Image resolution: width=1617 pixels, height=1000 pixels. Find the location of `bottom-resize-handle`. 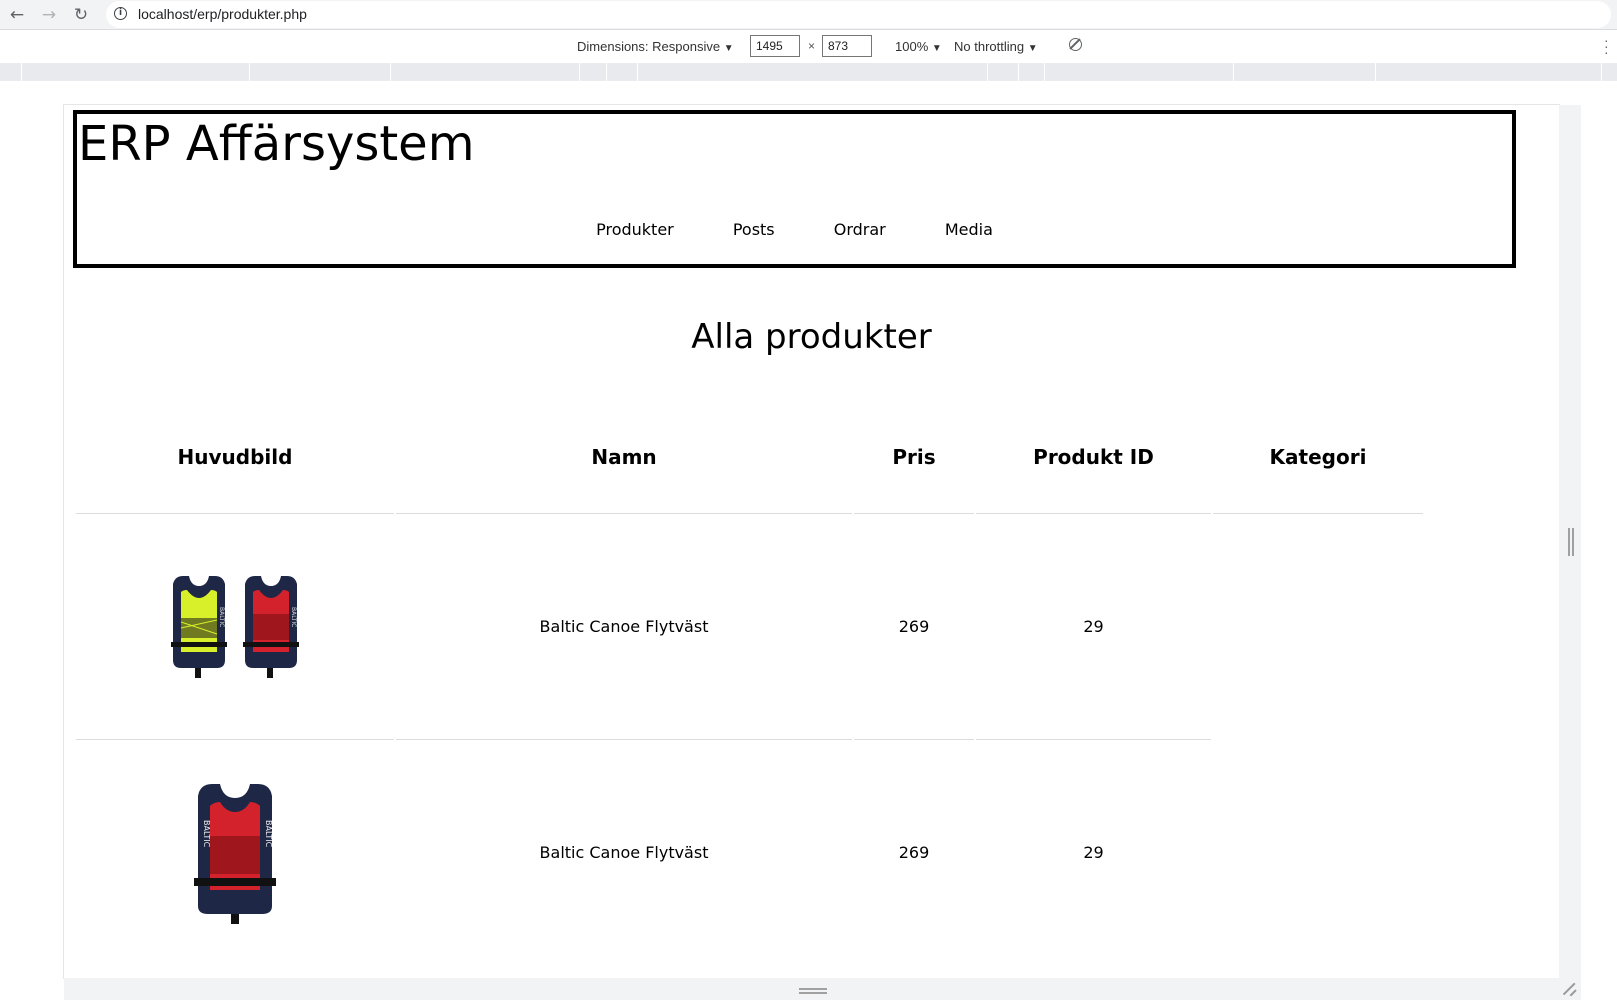

bottom-resize-handle is located at coordinates (813, 991).